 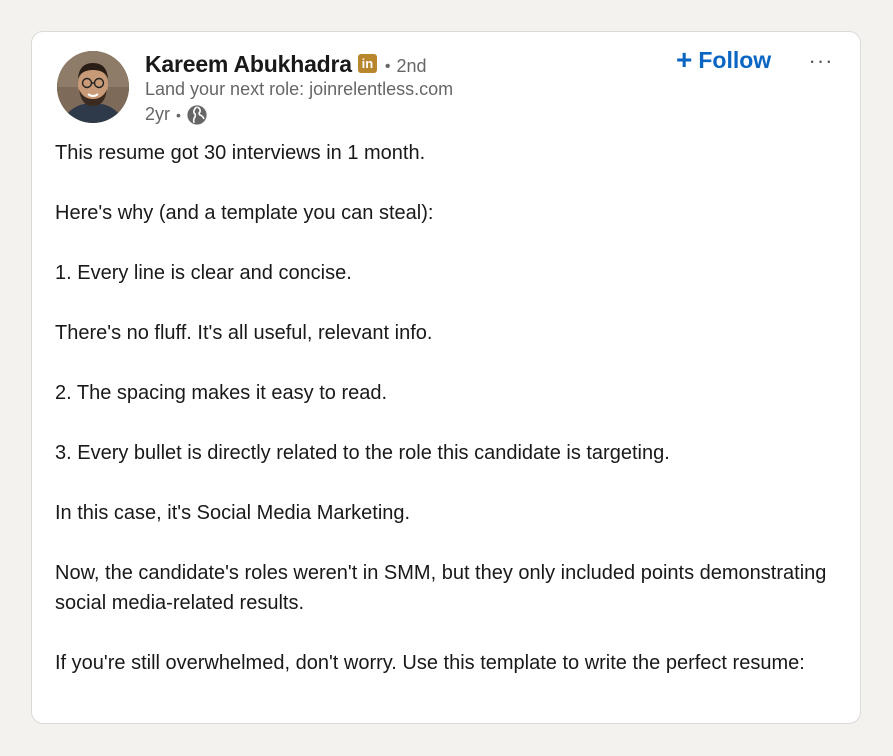 I want to click on author-name-row: Kareem Abukhadra in • 2nd, so click(x=286, y=64).